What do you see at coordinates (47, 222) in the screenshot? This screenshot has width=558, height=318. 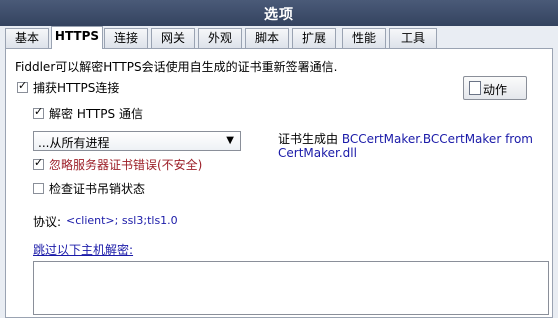 I see `protocols-label: 协议:` at bounding box center [47, 222].